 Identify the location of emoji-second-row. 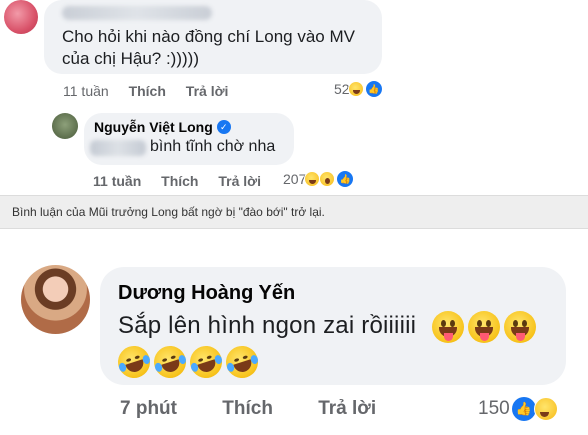
(188, 362).